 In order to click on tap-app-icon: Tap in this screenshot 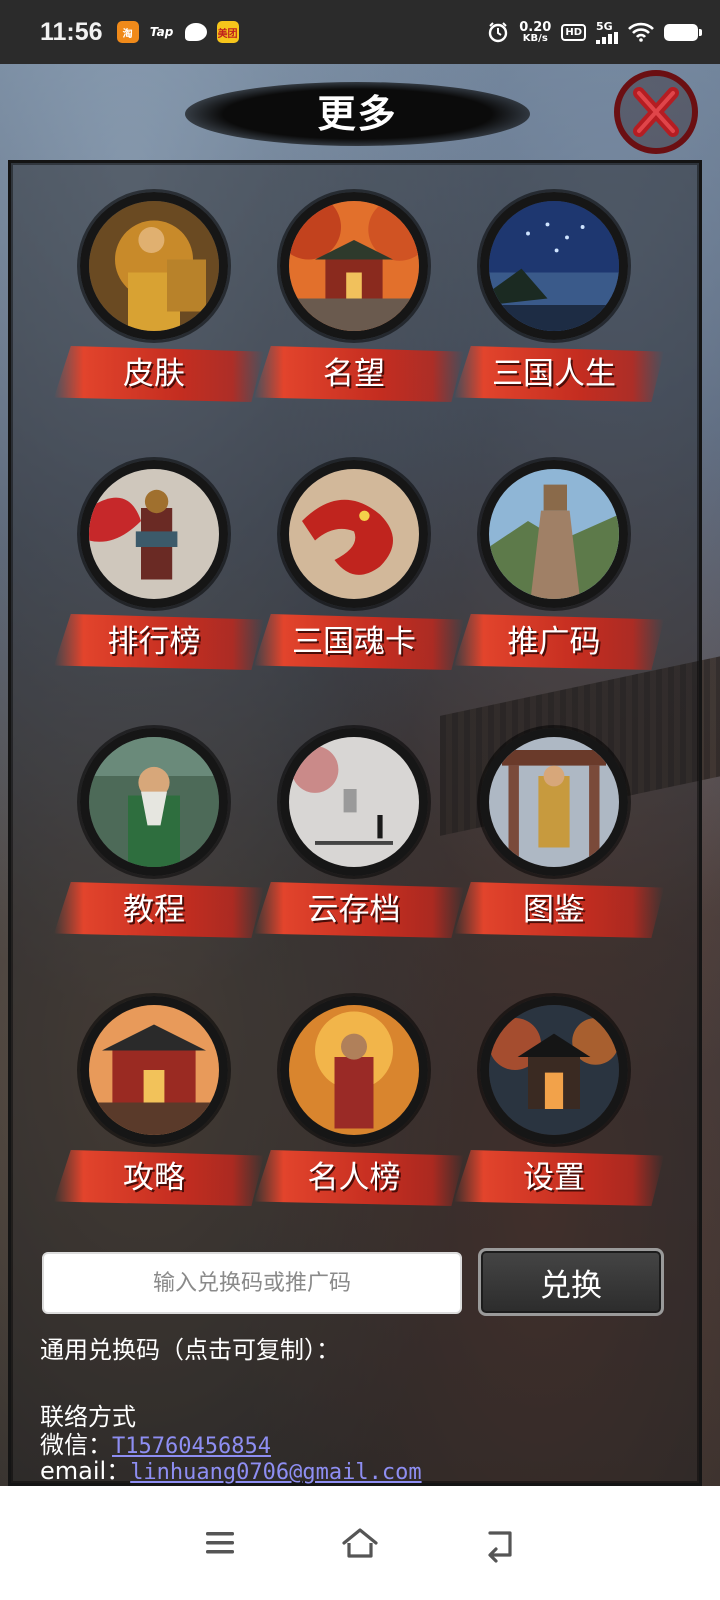, I will do `click(161, 32)`.